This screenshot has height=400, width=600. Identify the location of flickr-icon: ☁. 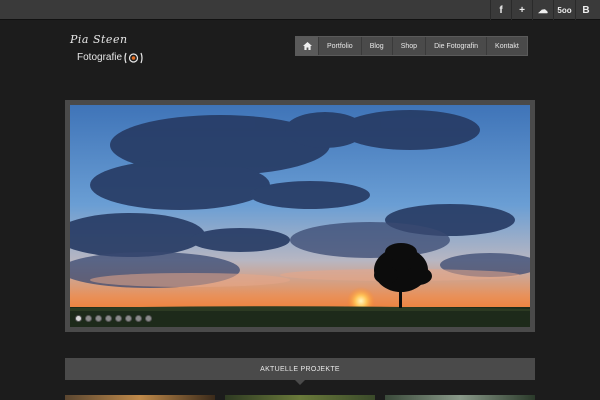
(542, 10).